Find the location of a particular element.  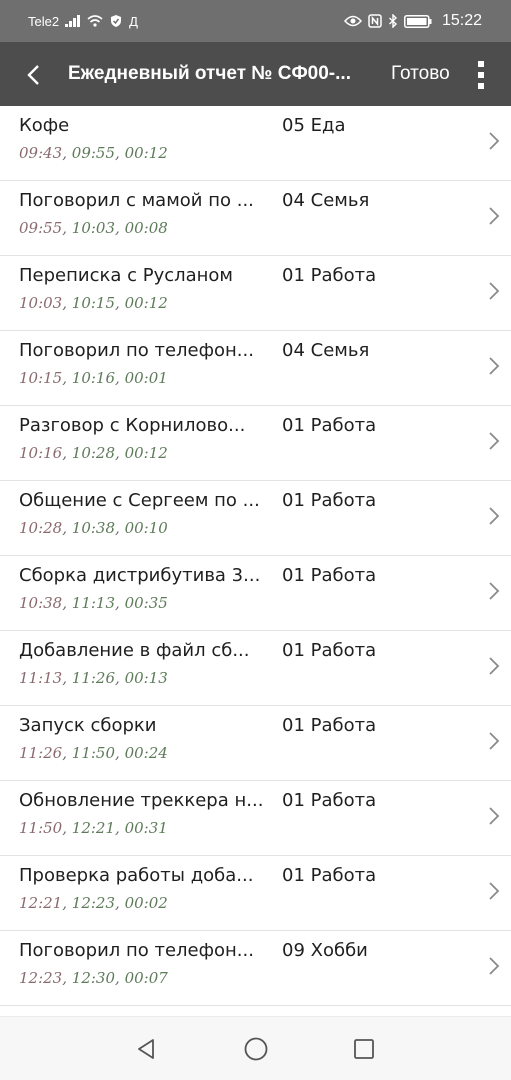

activity-times: 10:38, 11:13, 00:35 is located at coordinates (93, 603).